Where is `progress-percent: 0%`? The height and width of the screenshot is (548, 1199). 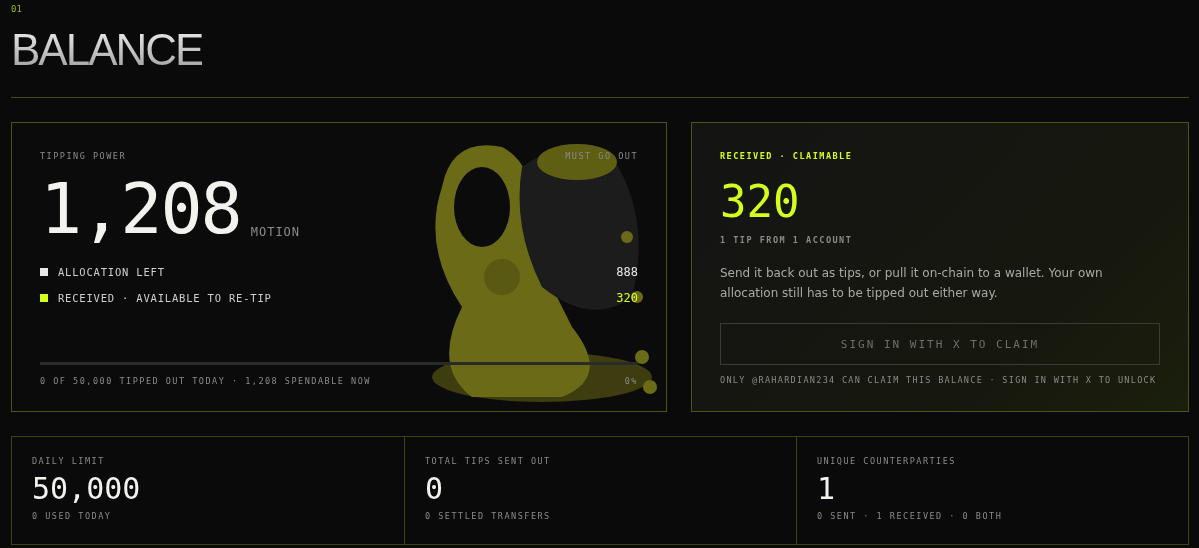 progress-percent: 0% is located at coordinates (631, 381).